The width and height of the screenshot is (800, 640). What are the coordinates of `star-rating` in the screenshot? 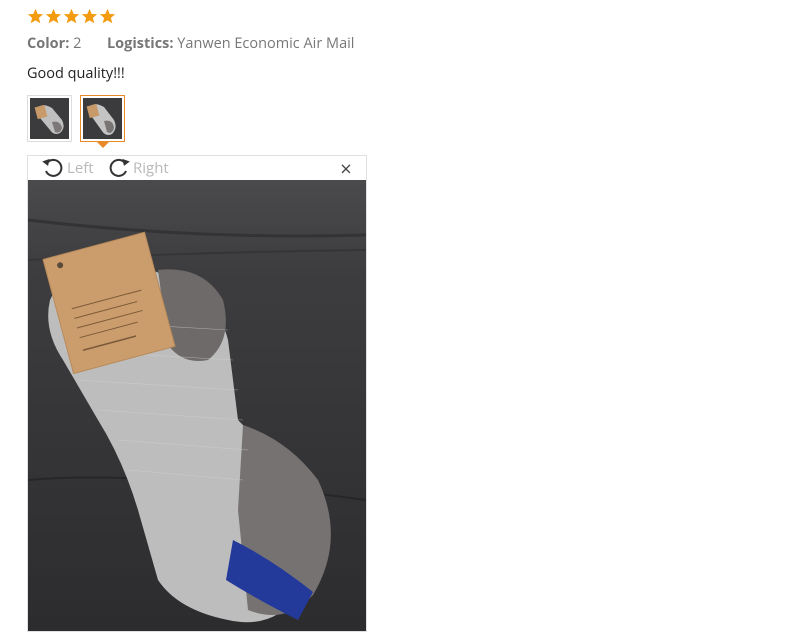 It's located at (71, 17).